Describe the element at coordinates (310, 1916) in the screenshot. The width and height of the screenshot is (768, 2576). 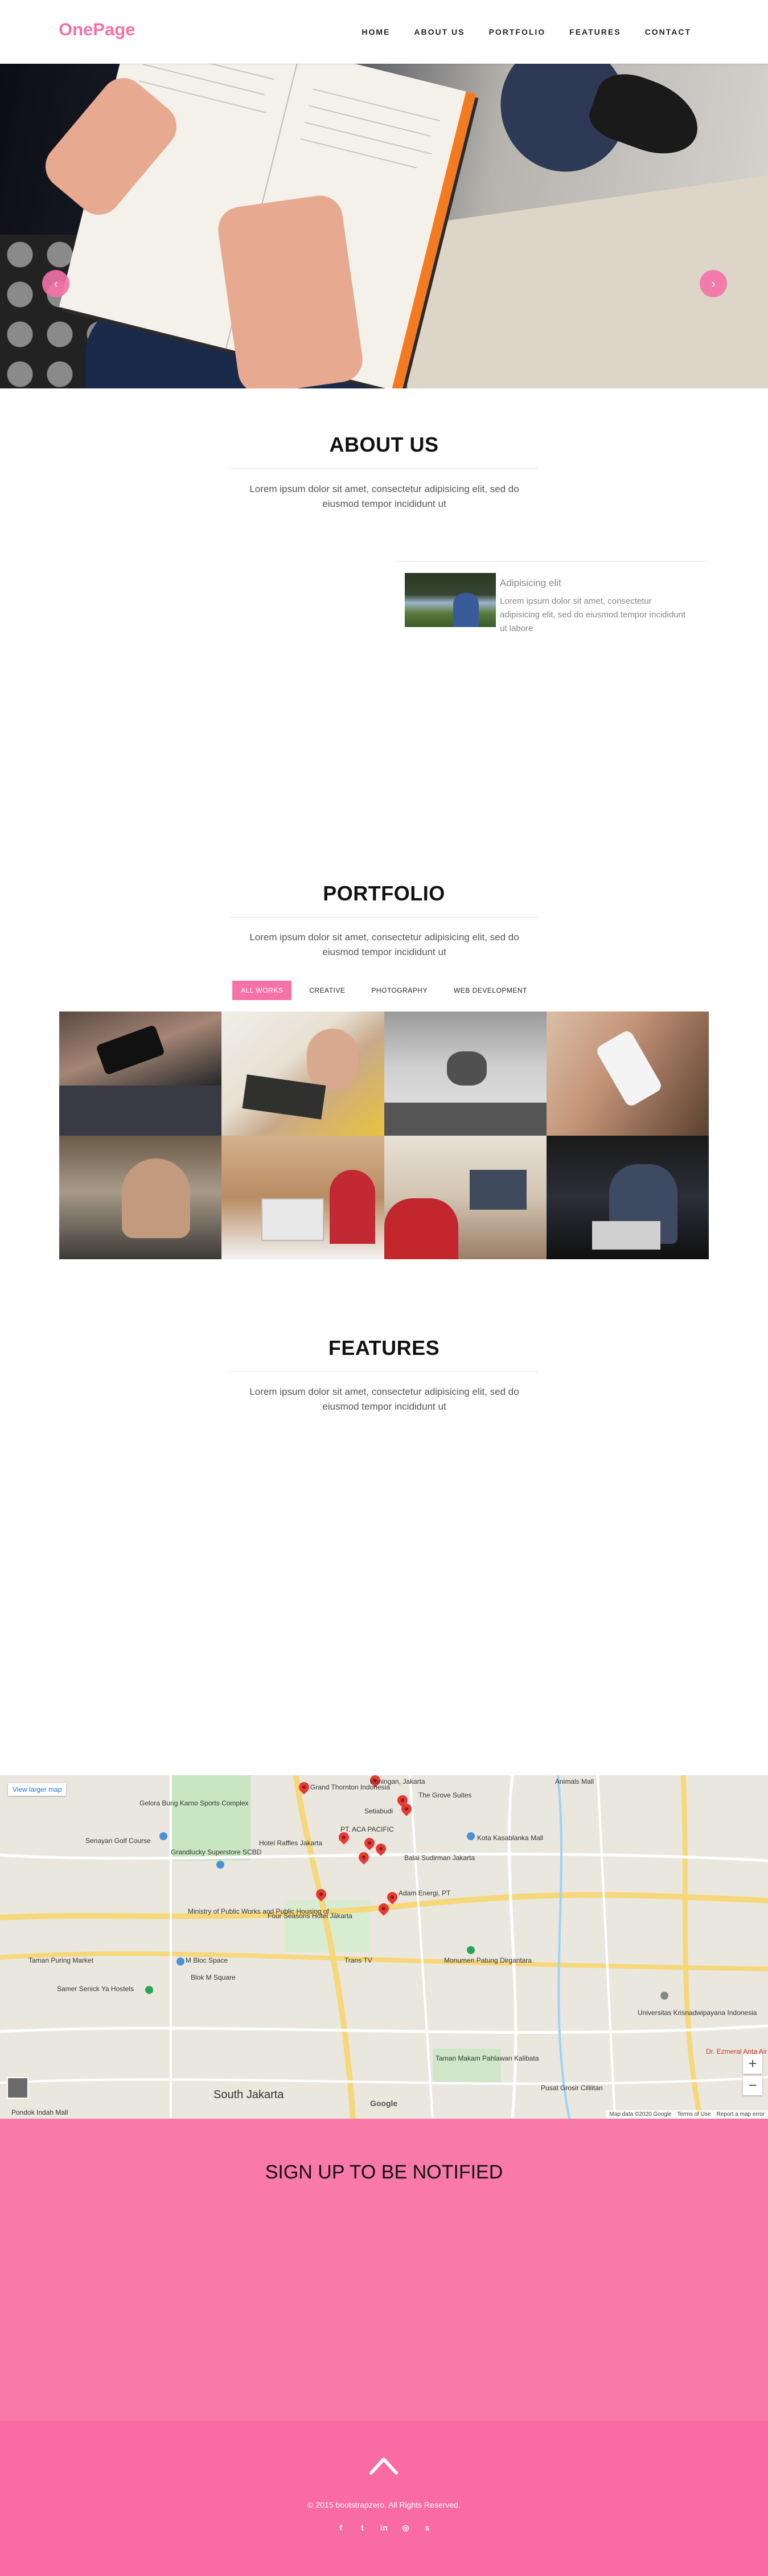
I see `map-label: Four Seasons Hotel Jakarta` at that location.